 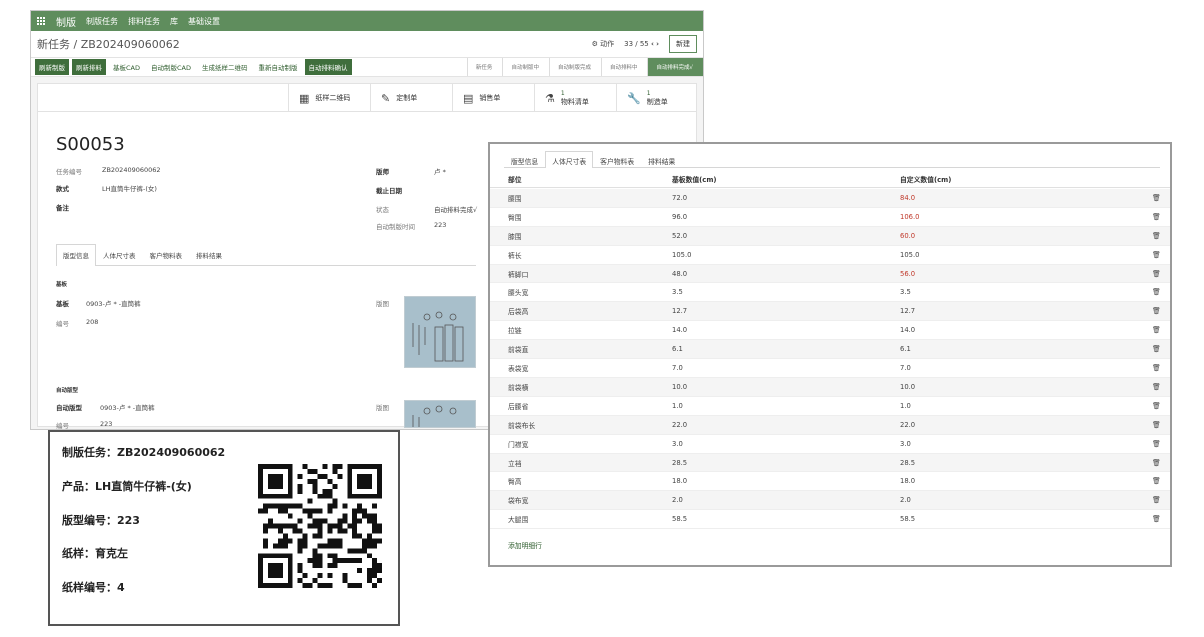 What do you see at coordinates (830, 425) in the screenshot?
I see `table-row: 前袋布长 22.0 22.0 🗑` at bounding box center [830, 425].